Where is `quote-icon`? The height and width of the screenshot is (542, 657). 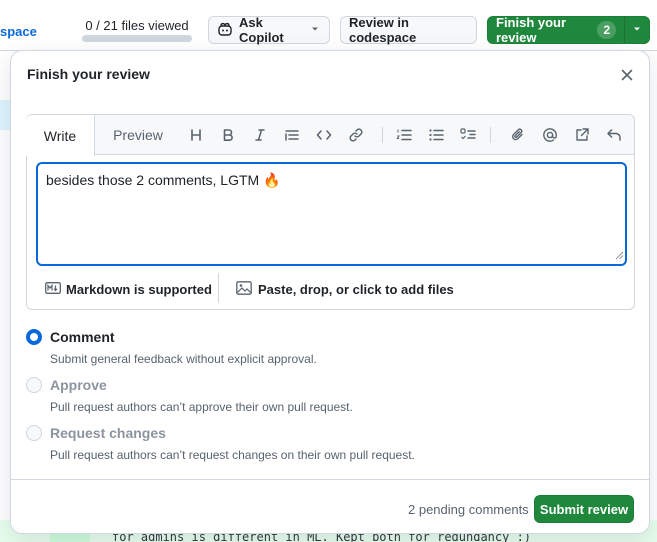 quote-icon is located at coordinates (292, 135).